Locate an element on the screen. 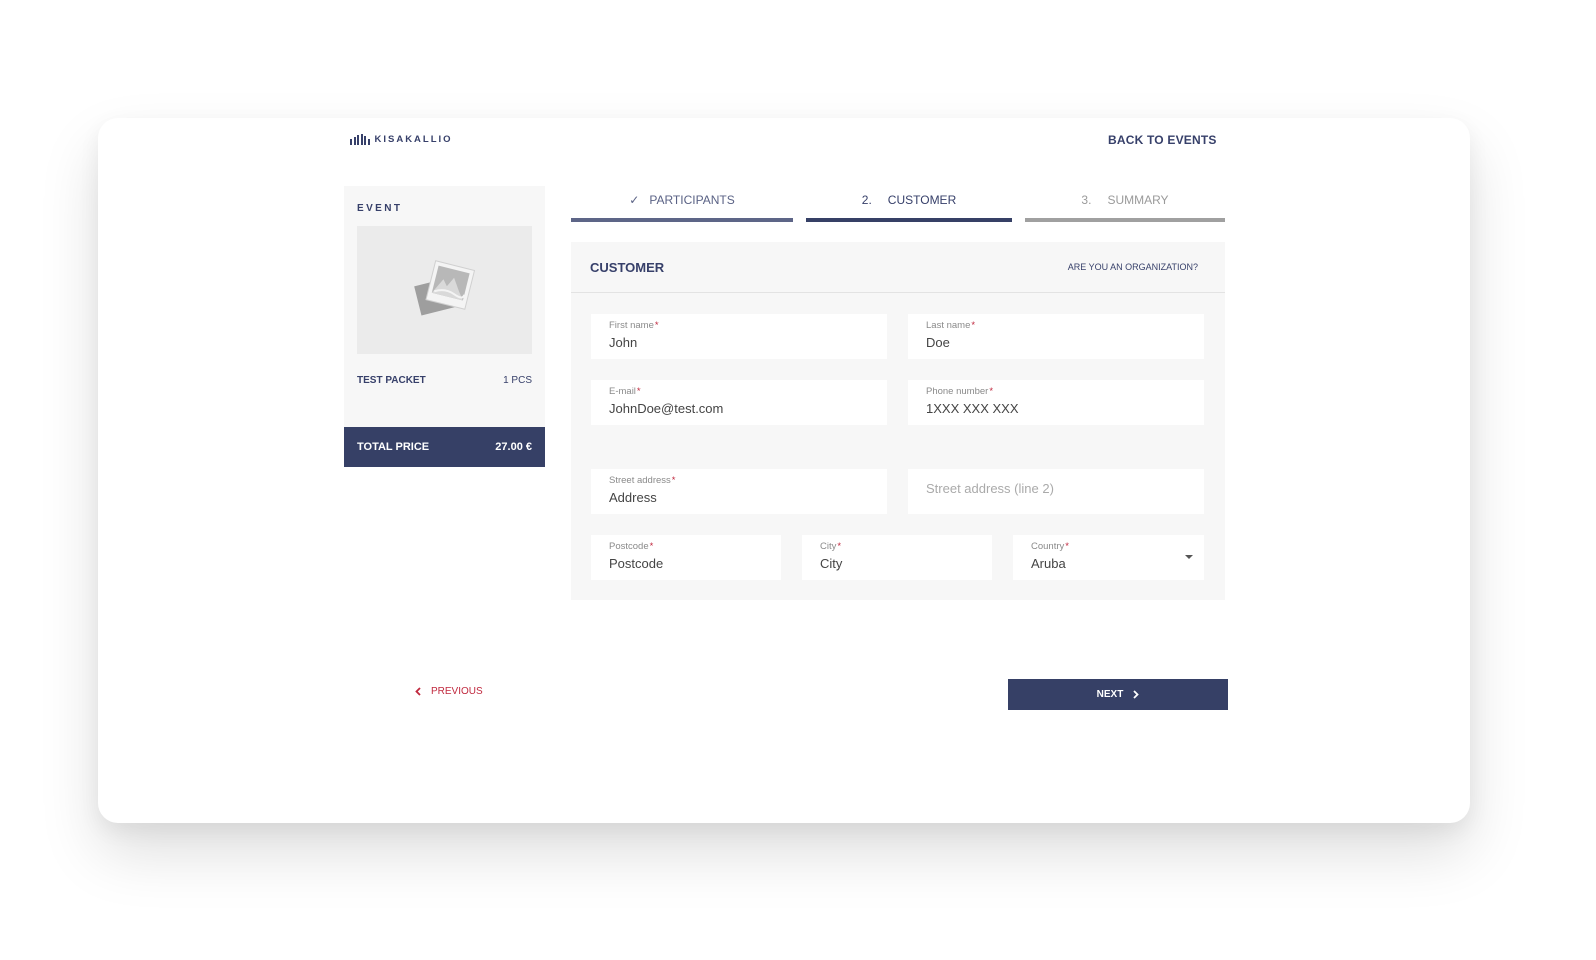 The height and width of the screenshot is (960, 1596). step-number: 2. is located at coordinates (866, 200).